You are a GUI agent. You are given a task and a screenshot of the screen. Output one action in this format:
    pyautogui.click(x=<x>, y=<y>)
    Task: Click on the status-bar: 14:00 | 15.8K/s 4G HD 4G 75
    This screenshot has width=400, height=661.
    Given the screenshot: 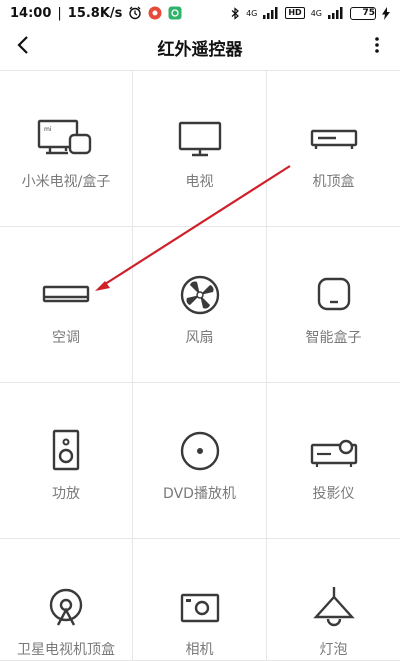 What is the action you would take?
    pyautogui.click(x=200, y=13)
    